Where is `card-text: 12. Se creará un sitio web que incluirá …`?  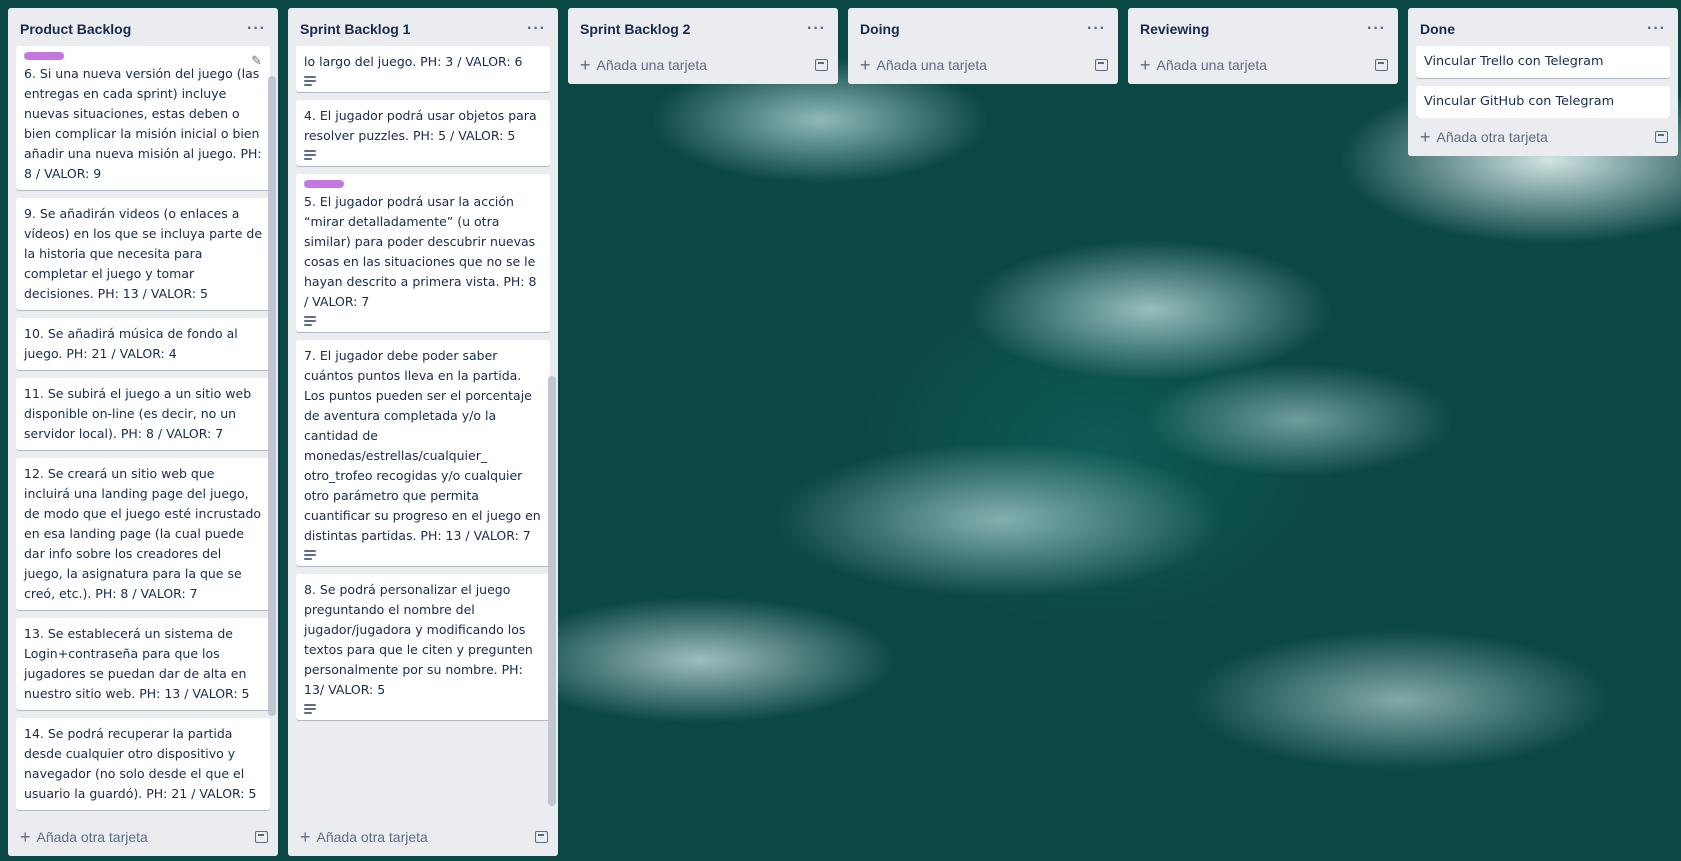
card-text: 12. Se creará un sitio web que incluirá … is located at coordinates (143, 533).